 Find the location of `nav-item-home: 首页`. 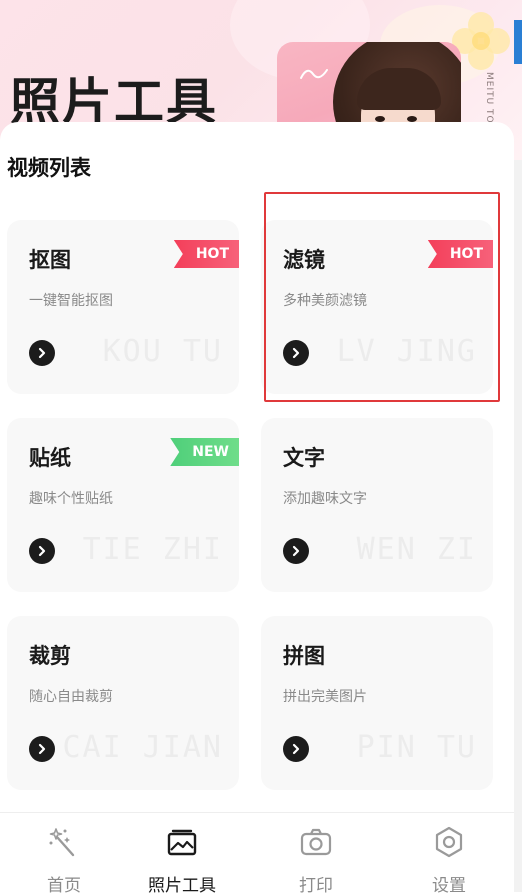

nav-item-home: 首页 is located at coordinates (64, 854).